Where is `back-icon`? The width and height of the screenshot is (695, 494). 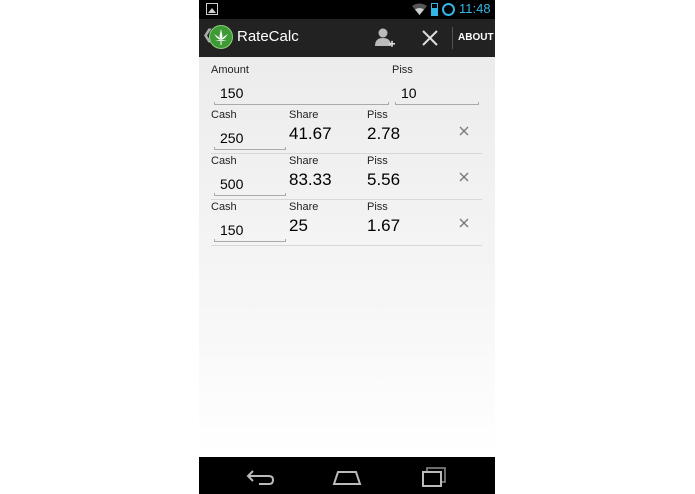
back-icon is located at coordinates (261, 476).